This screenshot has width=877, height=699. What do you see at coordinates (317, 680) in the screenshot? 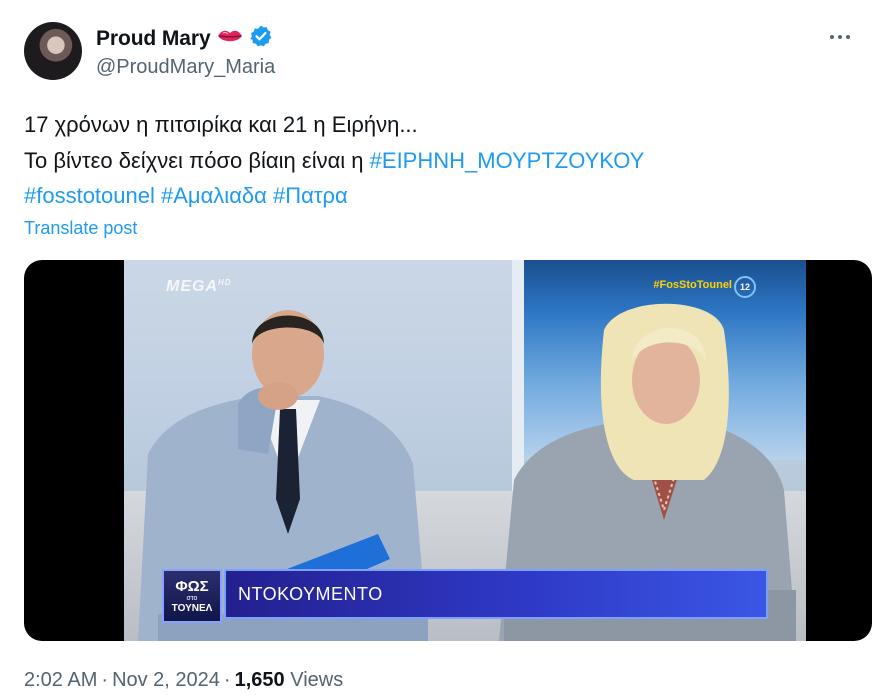
I see `views-label: Views` at bounding box center [317, 680].